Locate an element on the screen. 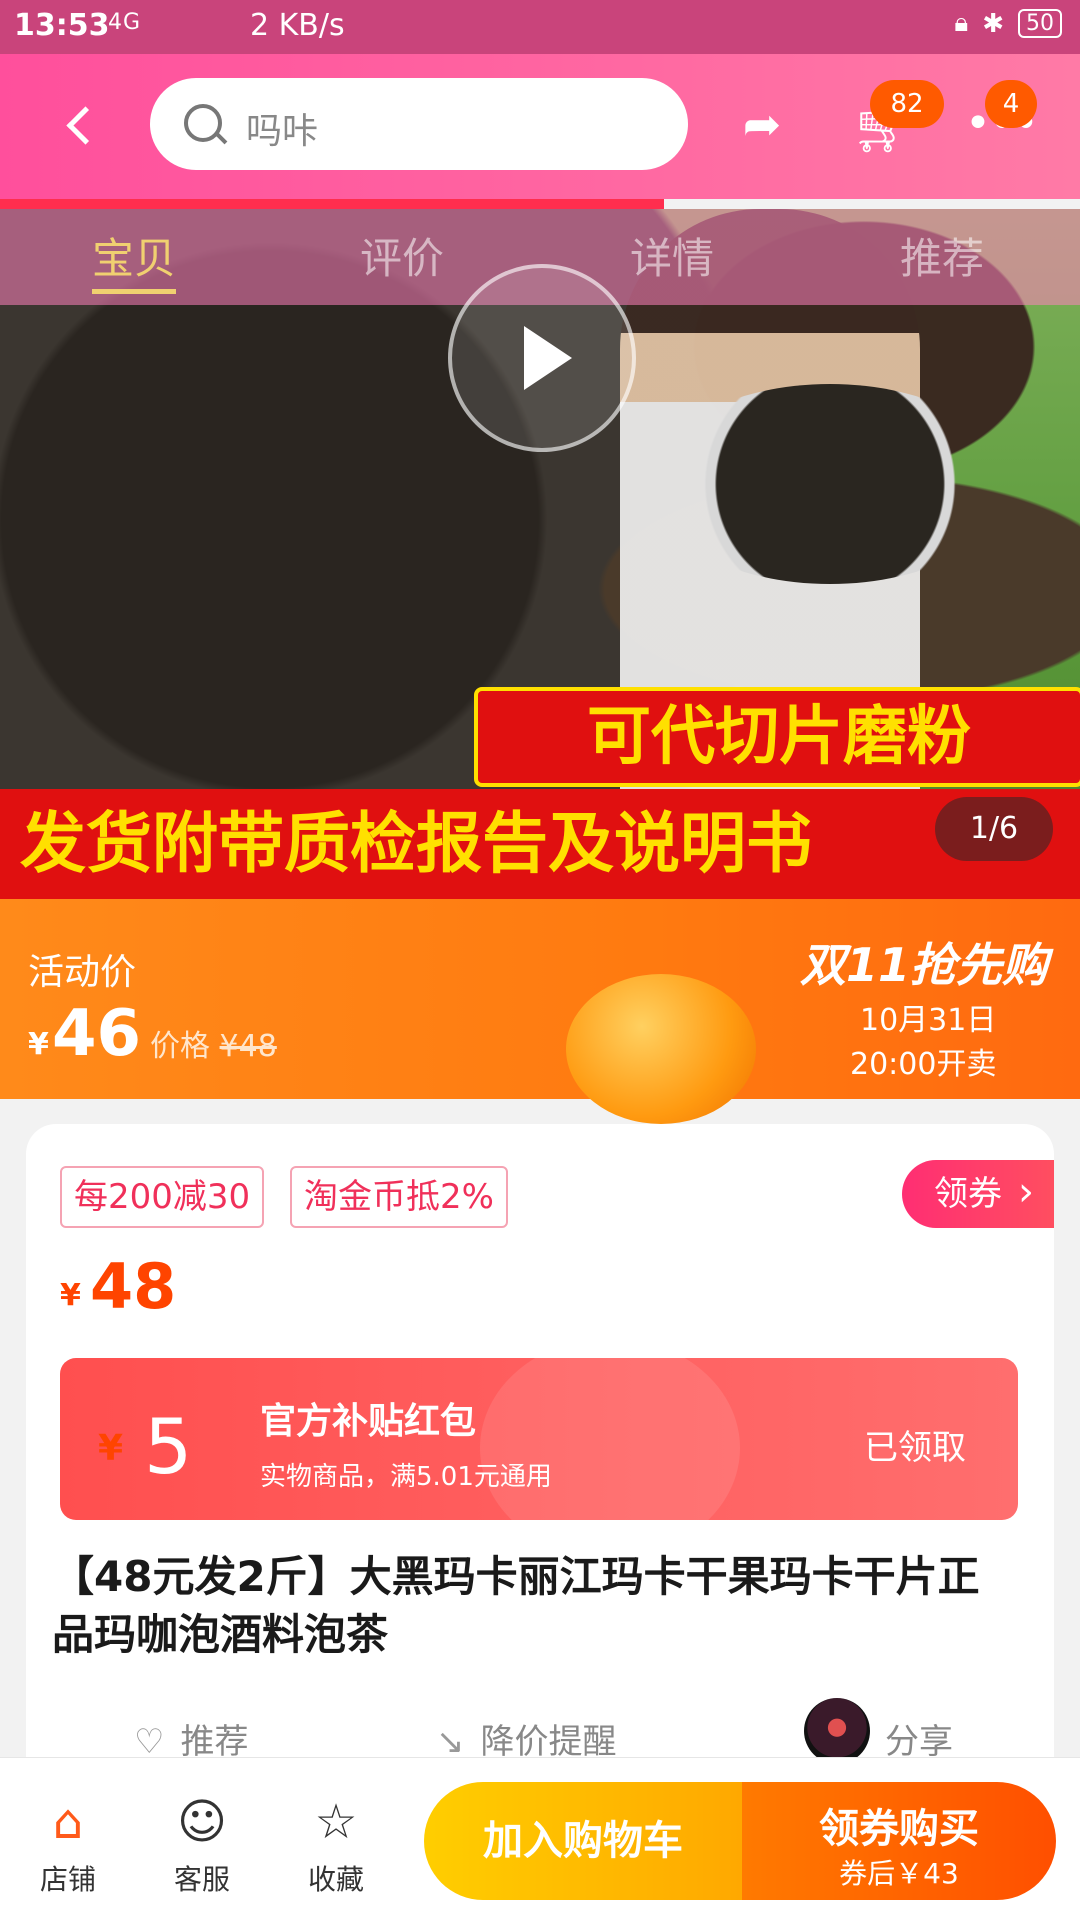 The height and width of the screenshot is (1921, 1080). product-title: 【48元发2斤】大黑玛卡丽江玛卡干果玛卡干片正品玛咖泡酒料泡茶 is located at coordinates (516, 1605).